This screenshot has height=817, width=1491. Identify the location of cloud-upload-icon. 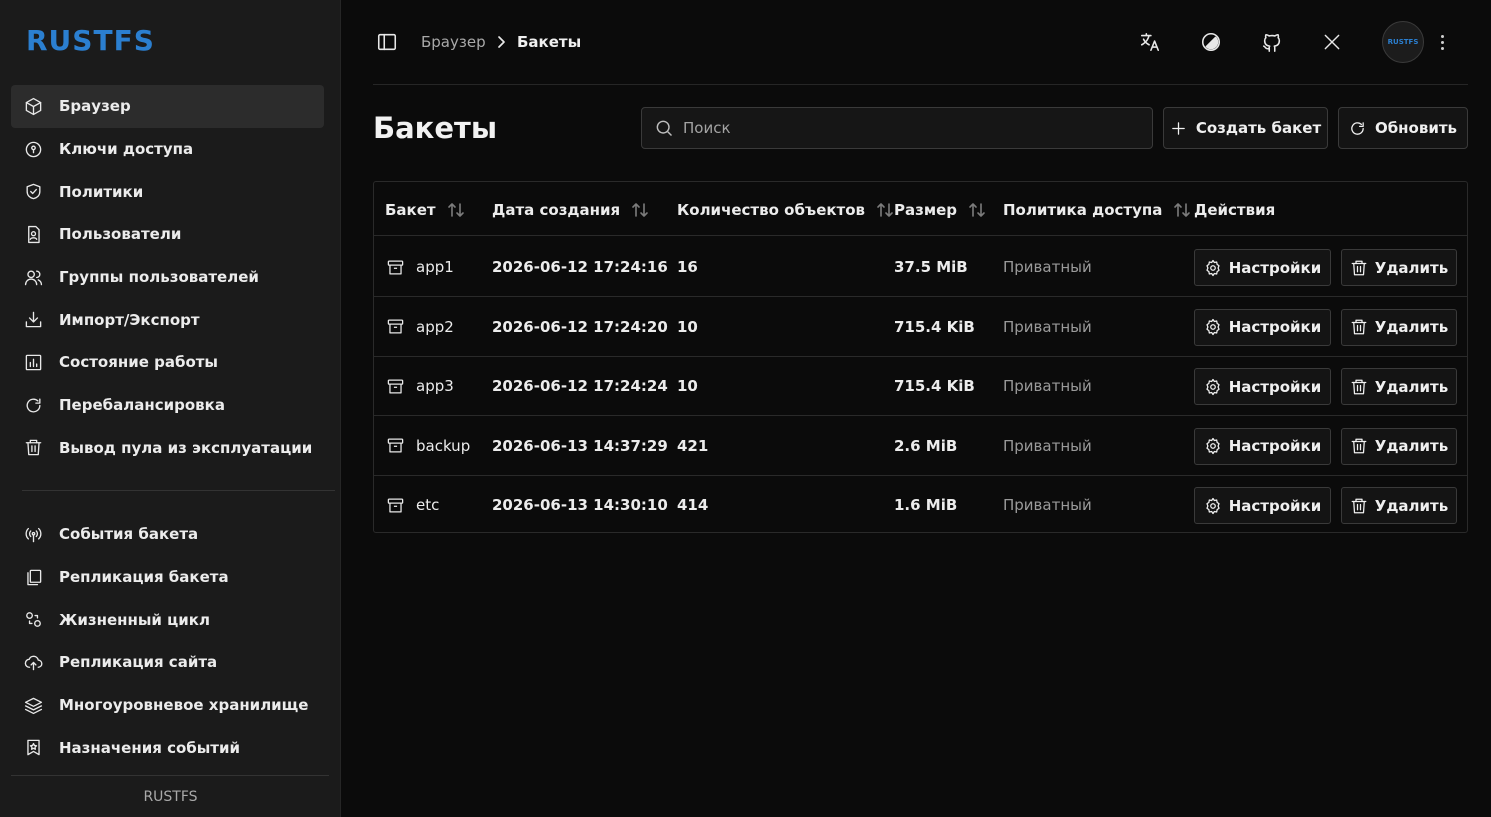
(33, 662).